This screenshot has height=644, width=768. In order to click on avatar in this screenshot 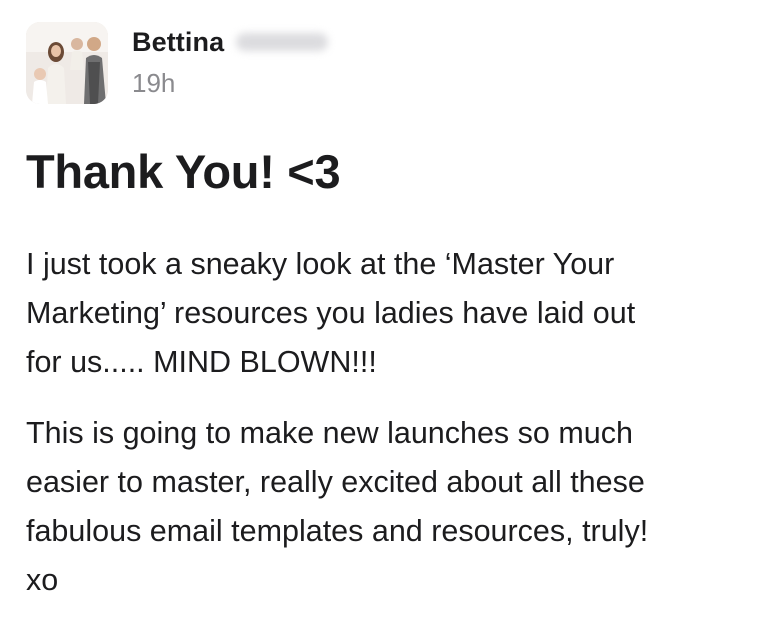, I will do `click(67, 63)`.